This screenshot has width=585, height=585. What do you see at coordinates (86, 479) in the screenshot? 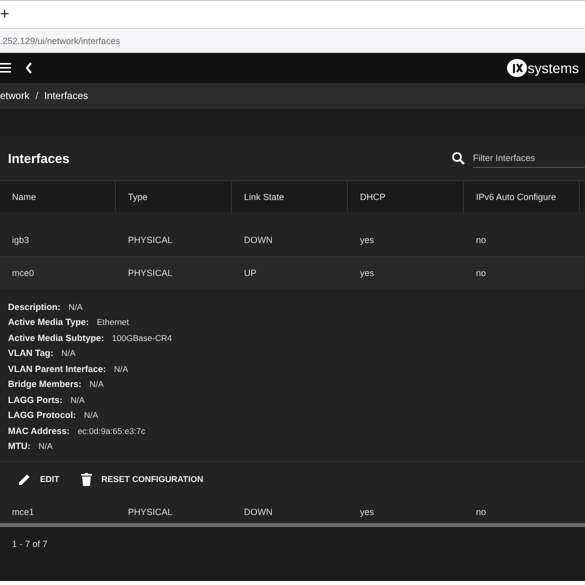
I see `trash-icon` at bounding box center [86, 479].